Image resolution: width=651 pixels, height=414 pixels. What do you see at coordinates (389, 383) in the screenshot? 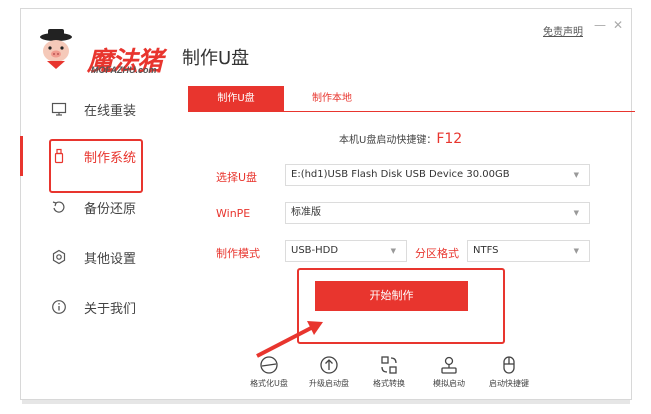
I see `tool-label: 格式转换` at bounding box center [389, 383].